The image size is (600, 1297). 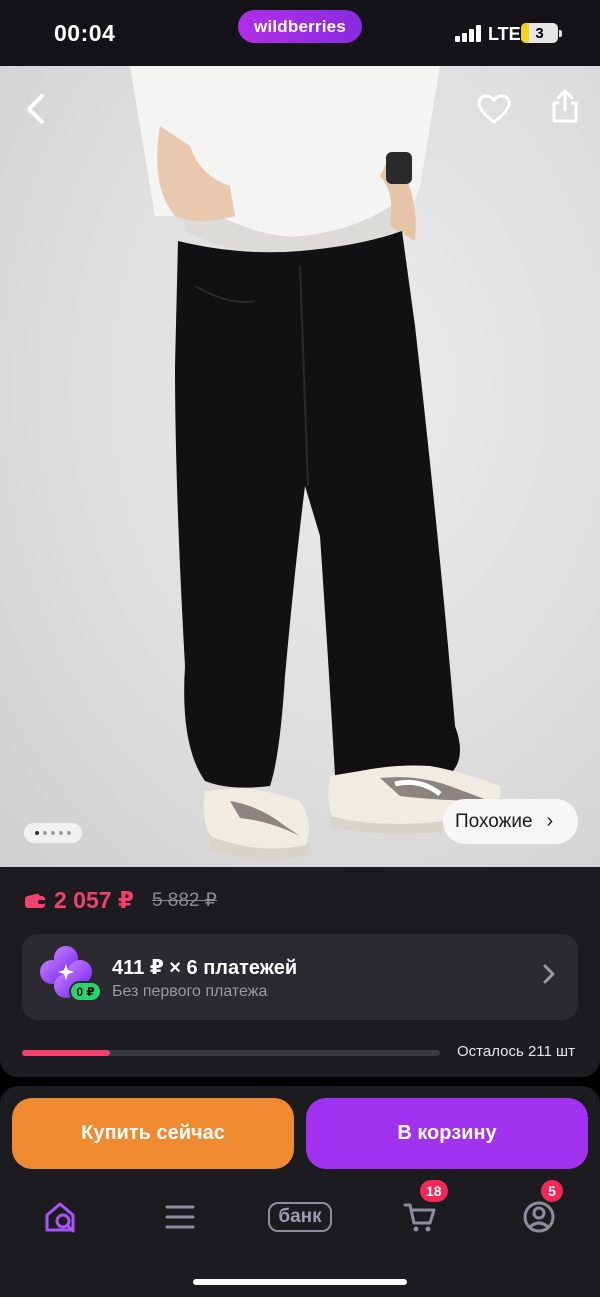 I want to click on price-row: 2 057 ₽ 5 882 ₽, so click(x=120, y=900).